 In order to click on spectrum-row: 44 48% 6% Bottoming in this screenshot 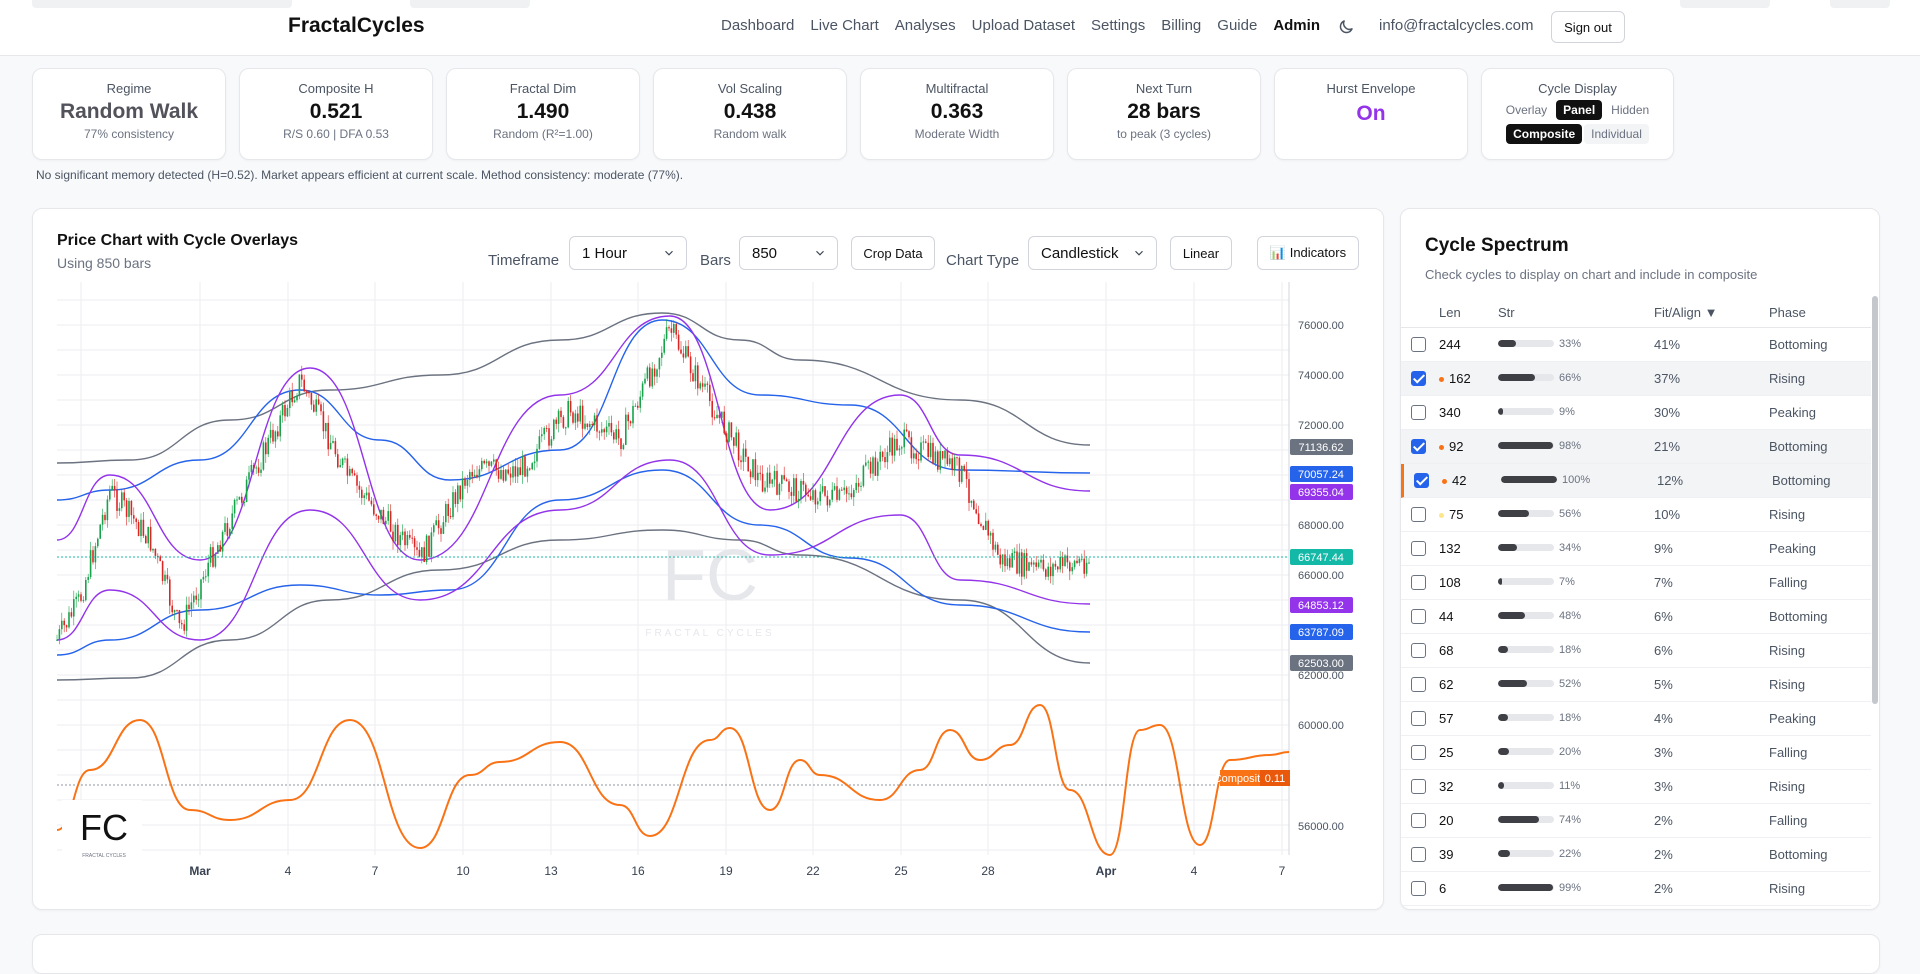, I will do `click(1636, 617)`.